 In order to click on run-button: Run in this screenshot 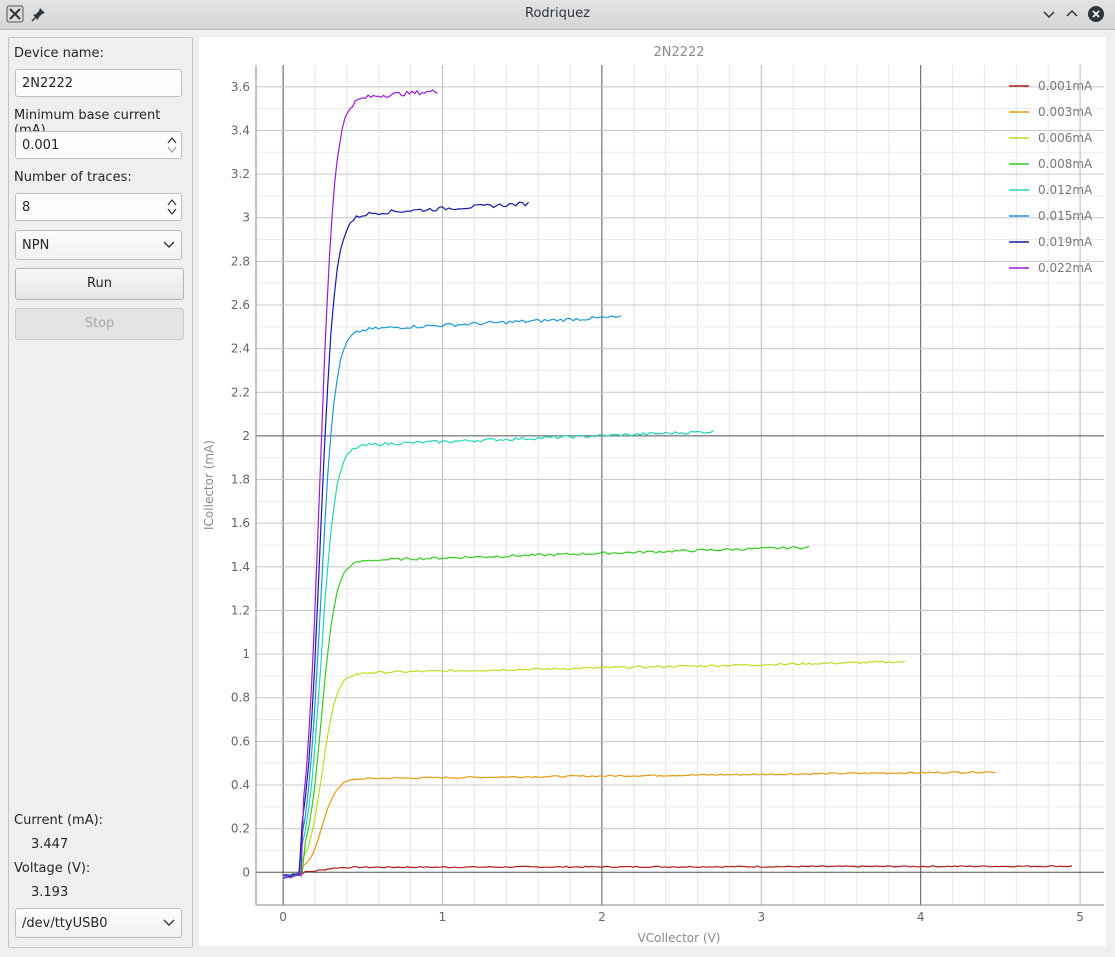, I will do `click(99, 284)`.